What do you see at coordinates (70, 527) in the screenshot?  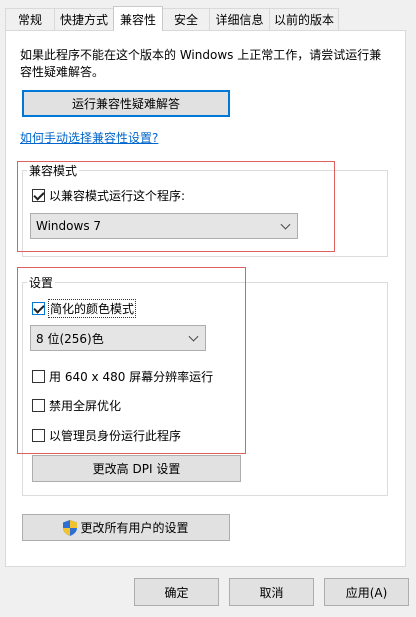 I see `uac-shield-icon` at bounding box center [70, 527].